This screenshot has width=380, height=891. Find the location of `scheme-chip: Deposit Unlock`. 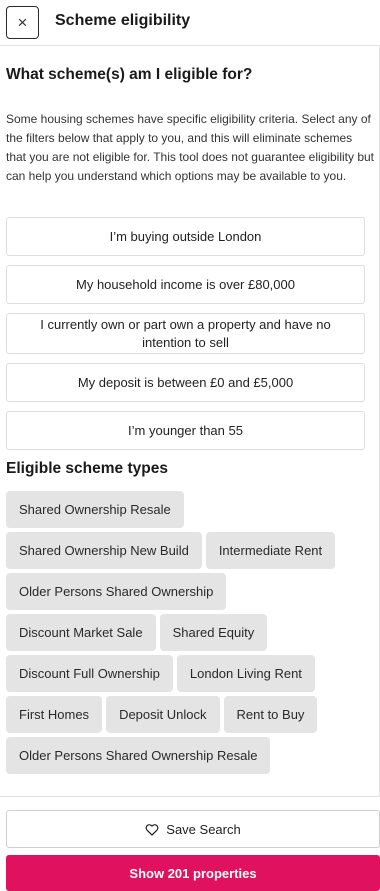

scheme-chip: Deposit Unlock is located at coordinates (163, 714).